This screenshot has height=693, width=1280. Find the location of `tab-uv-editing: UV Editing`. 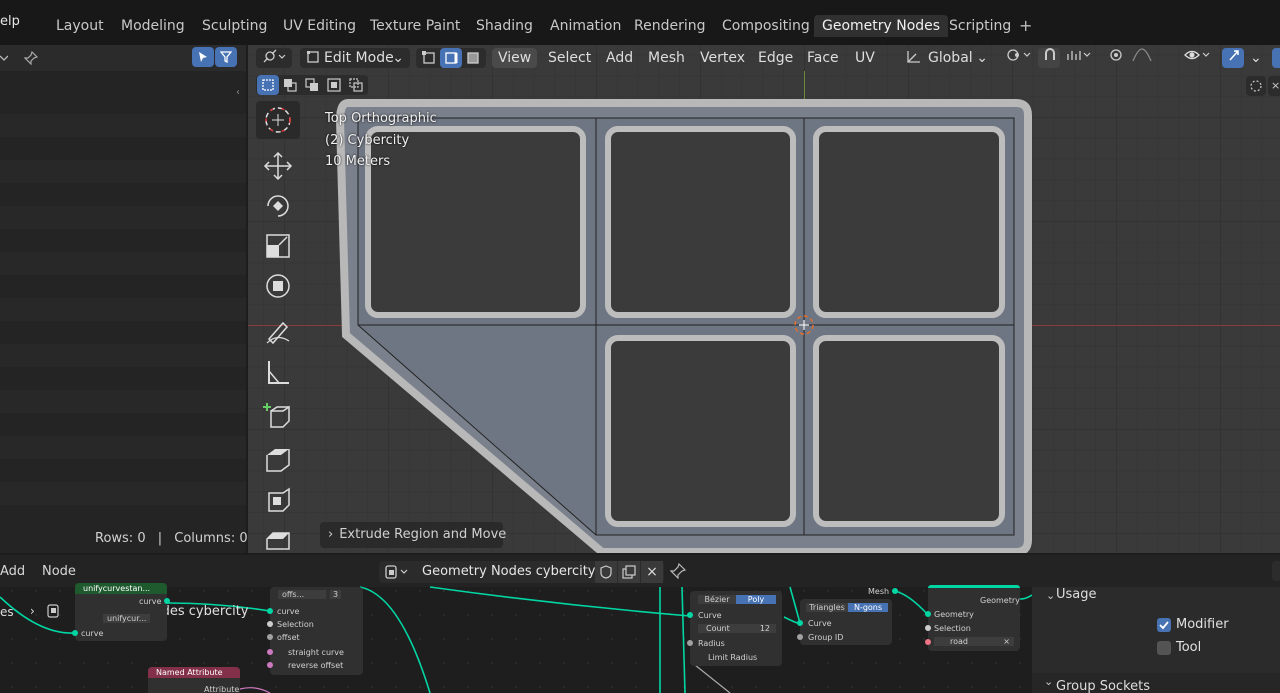

tab-uv-editing: UV Editing is located at coordinates (319, 26).